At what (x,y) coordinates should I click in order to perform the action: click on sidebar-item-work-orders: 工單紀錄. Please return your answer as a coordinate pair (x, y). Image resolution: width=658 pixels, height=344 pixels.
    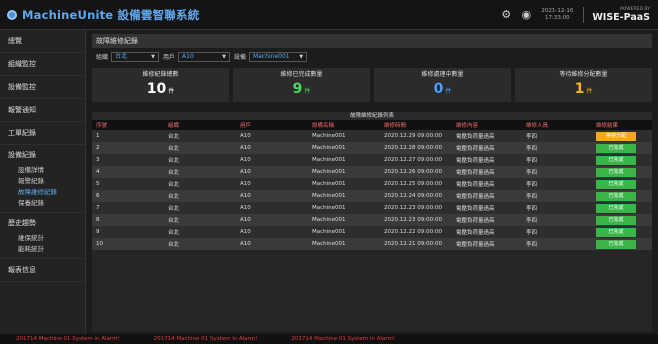
    Looking at the image, I should click on (42, 133).